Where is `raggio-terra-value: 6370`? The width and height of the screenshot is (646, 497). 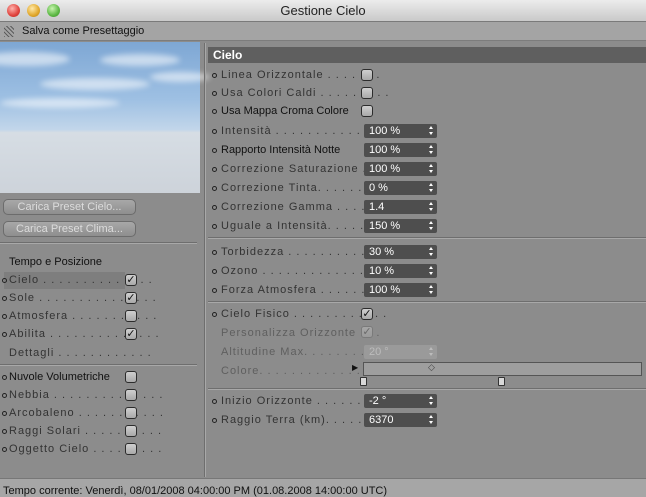
raggio-terra-value: 6370 is located at coordinates (381, 420).